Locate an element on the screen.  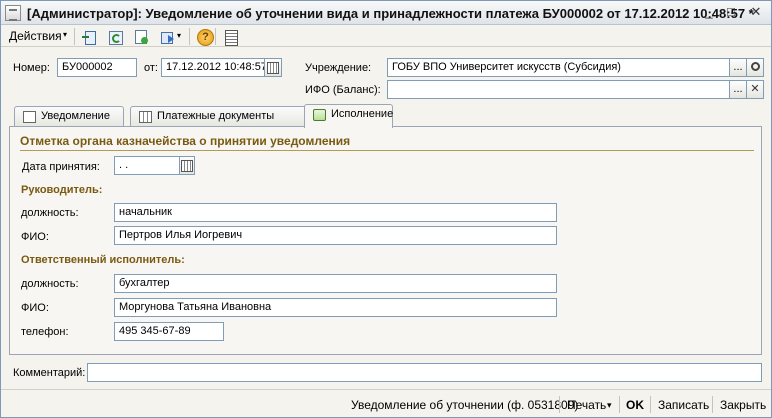
date-label: от: is located at coordinates (151, 68).